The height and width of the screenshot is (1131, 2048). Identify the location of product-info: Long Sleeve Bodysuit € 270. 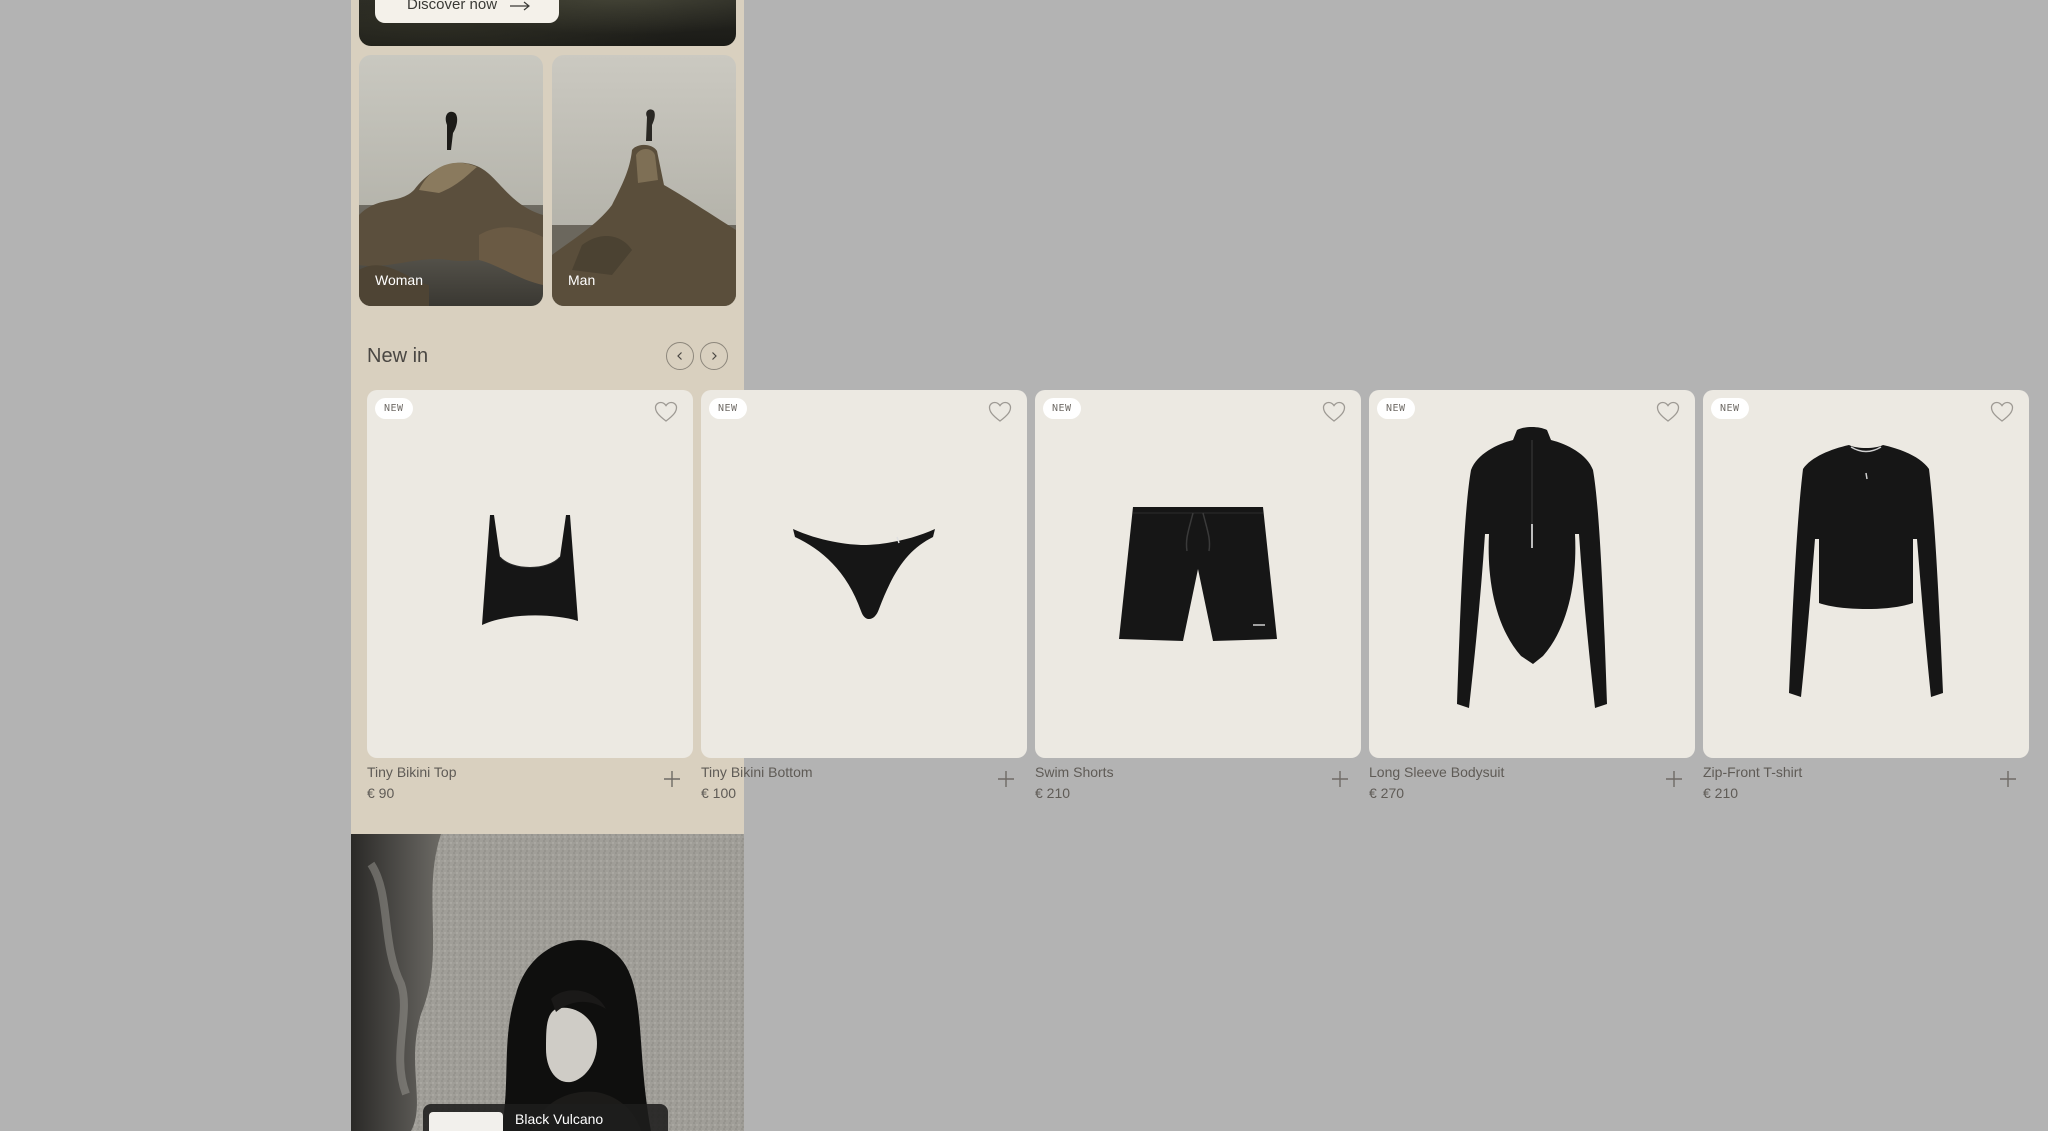
(1532, 789).